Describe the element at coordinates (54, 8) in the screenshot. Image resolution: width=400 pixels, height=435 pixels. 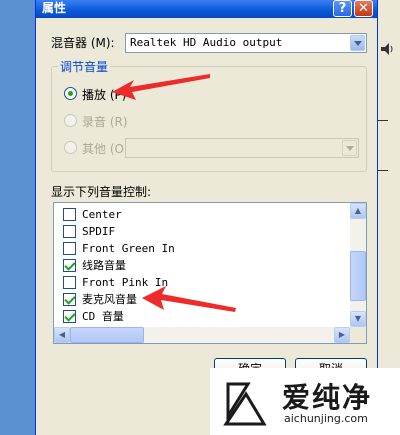
I see `dialog-title: 属性` at that location.